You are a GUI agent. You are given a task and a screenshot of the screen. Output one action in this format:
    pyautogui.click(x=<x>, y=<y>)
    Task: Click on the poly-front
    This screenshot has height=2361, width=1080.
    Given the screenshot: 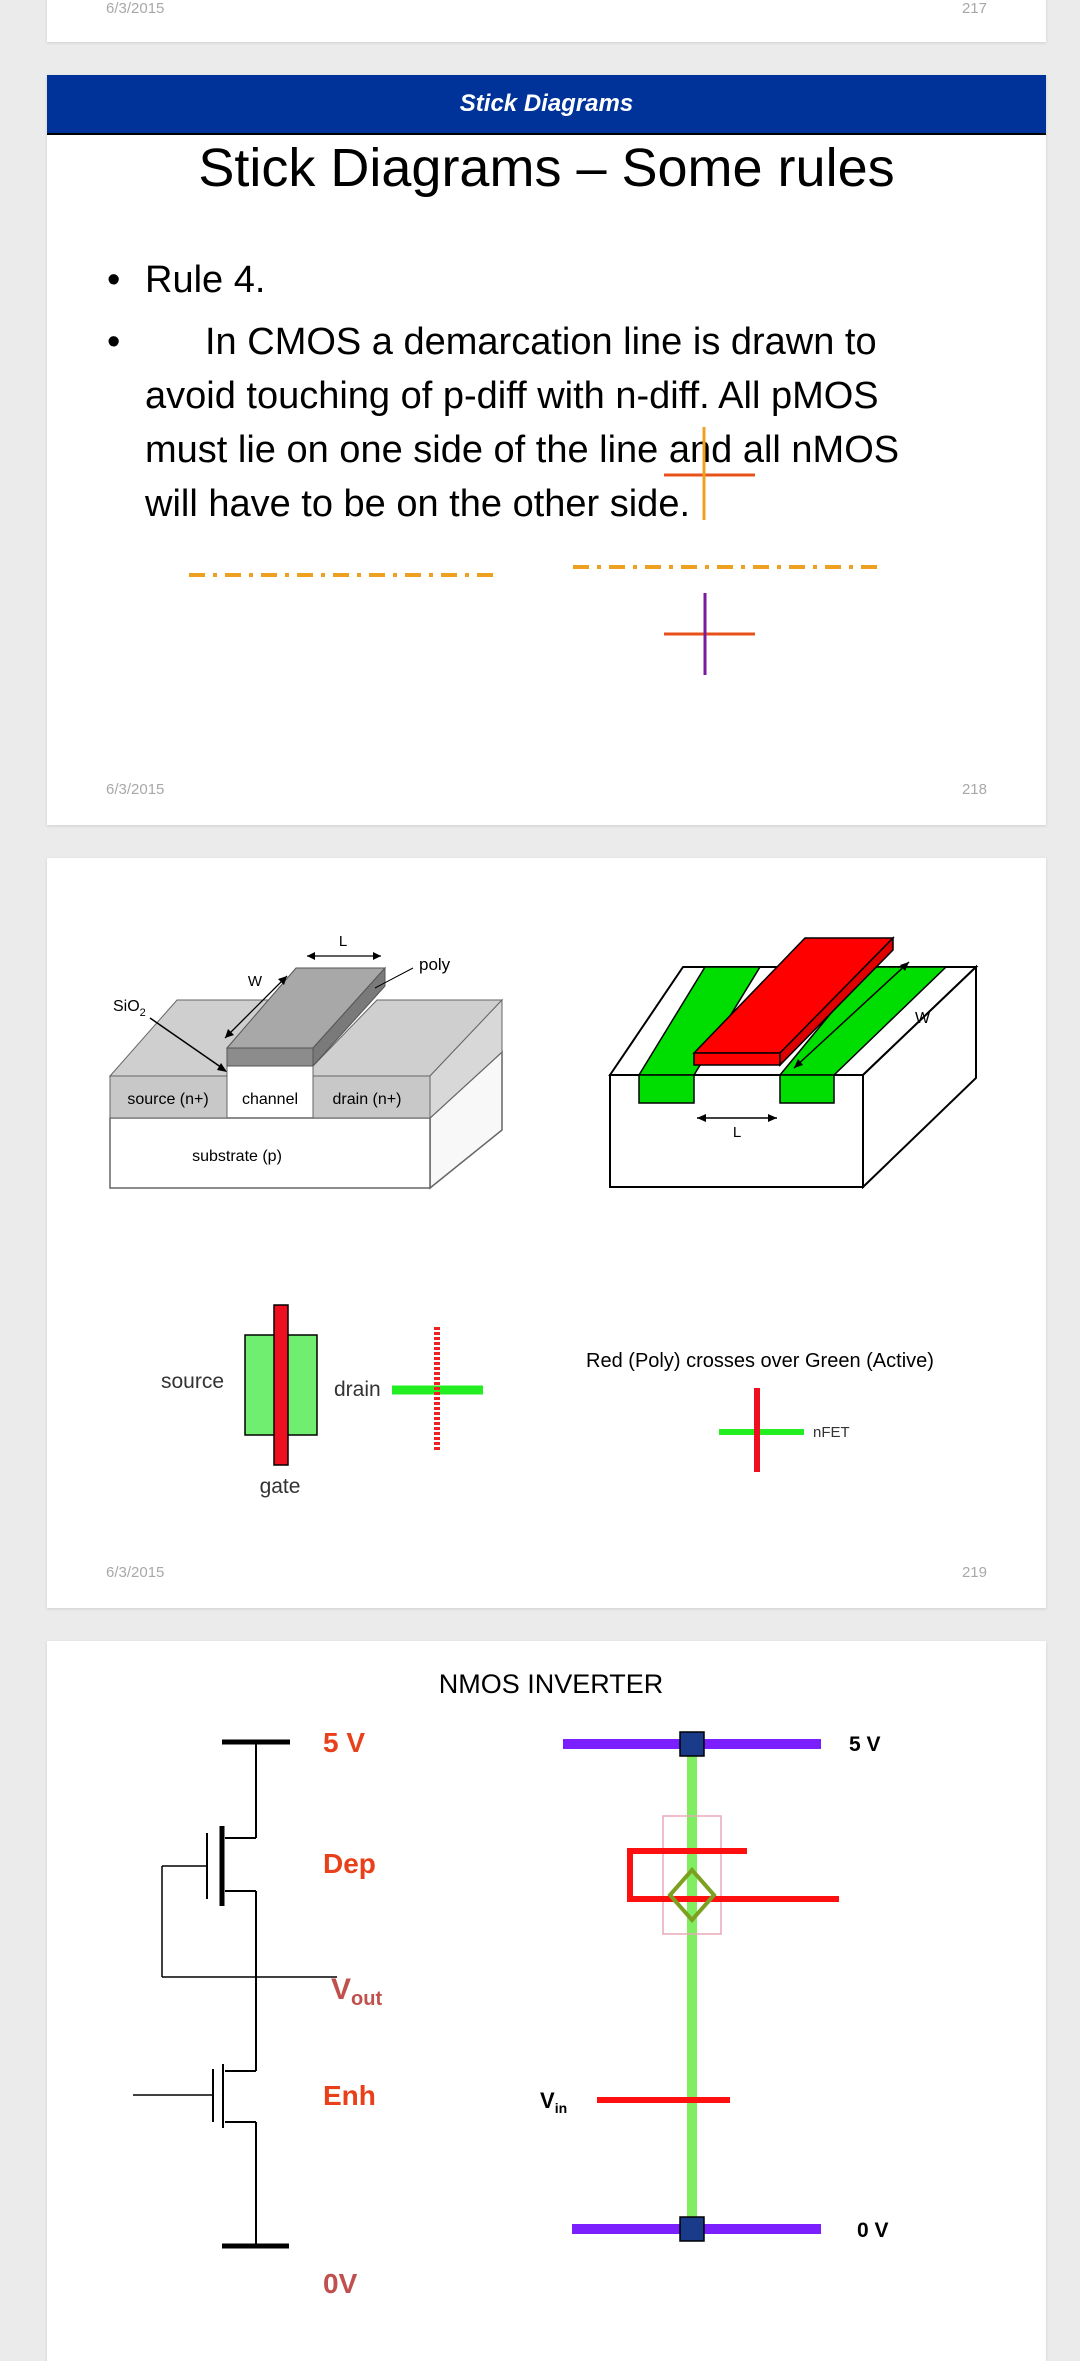 What is the action you would take?
    pyautogui.click(x=737, y=1059)
    